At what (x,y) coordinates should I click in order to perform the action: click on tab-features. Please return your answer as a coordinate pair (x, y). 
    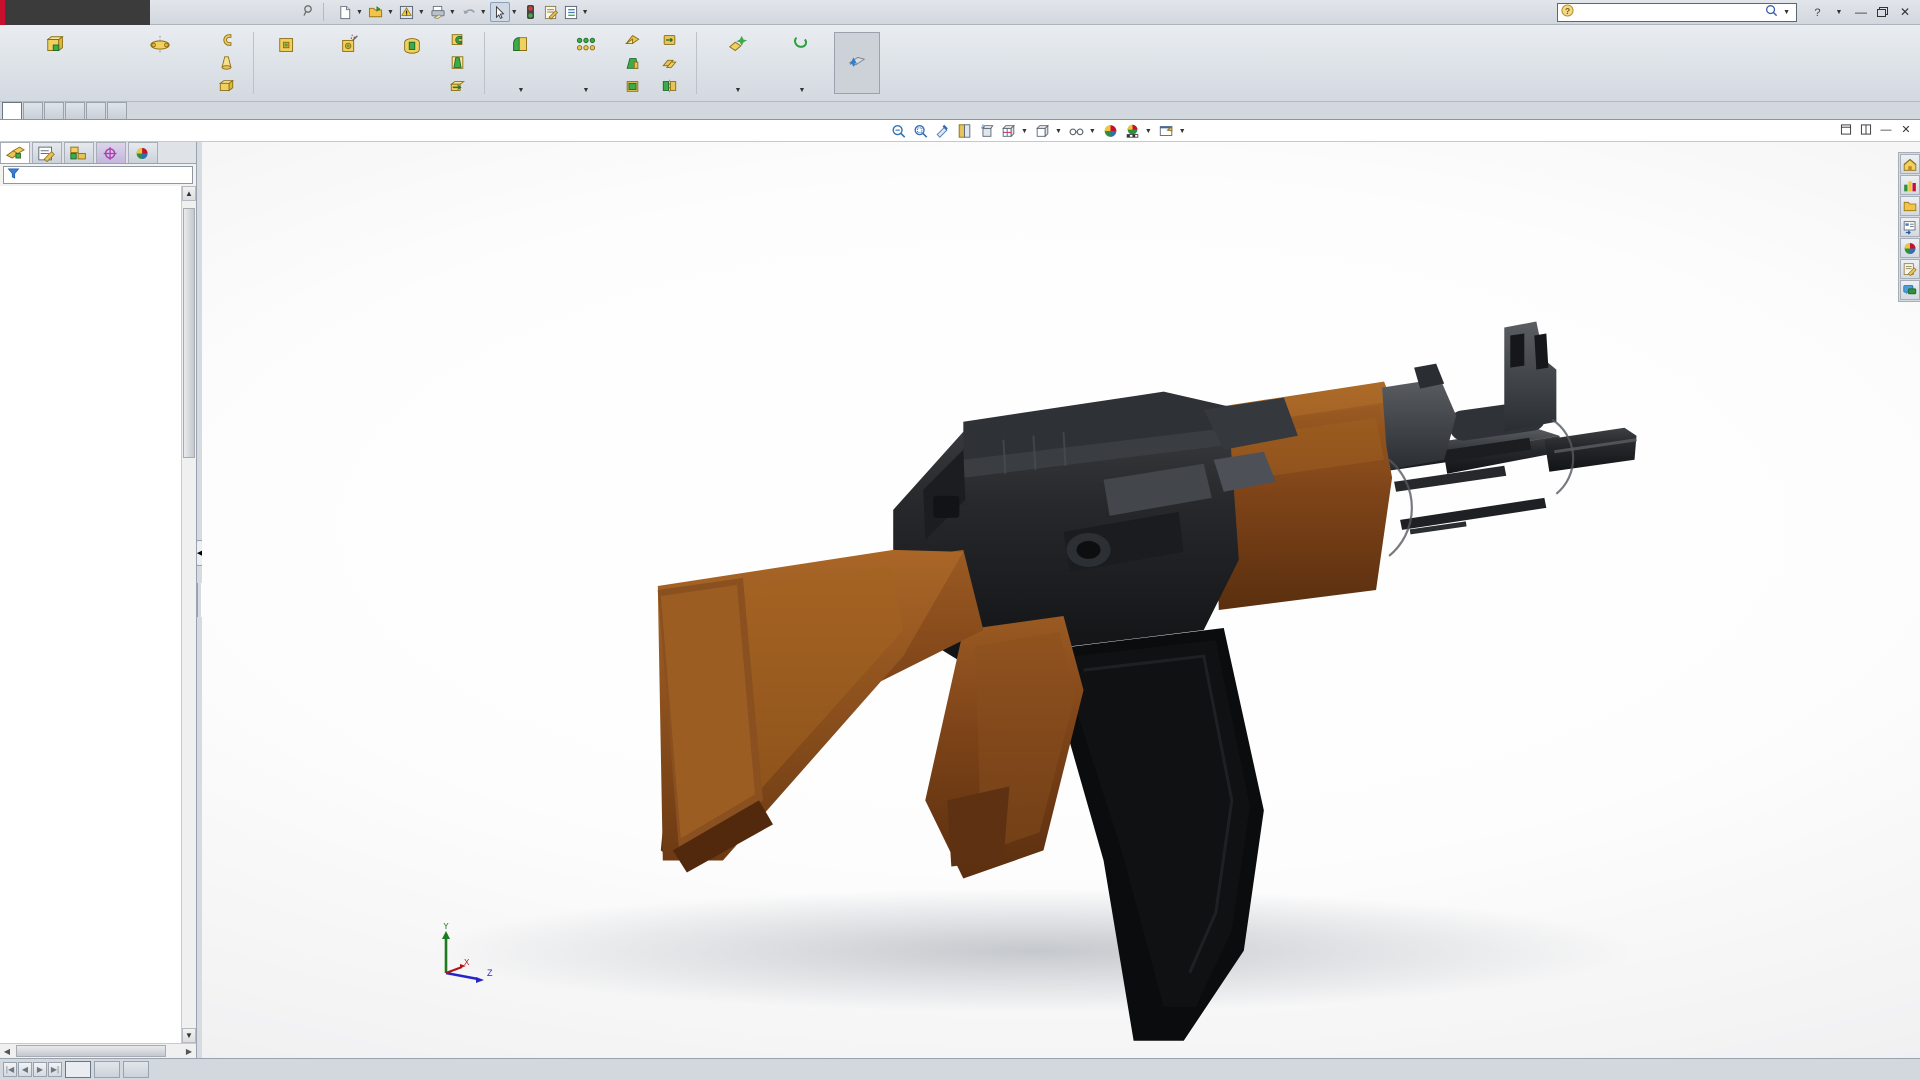
    Looking at the image, I should click on (12, 110).